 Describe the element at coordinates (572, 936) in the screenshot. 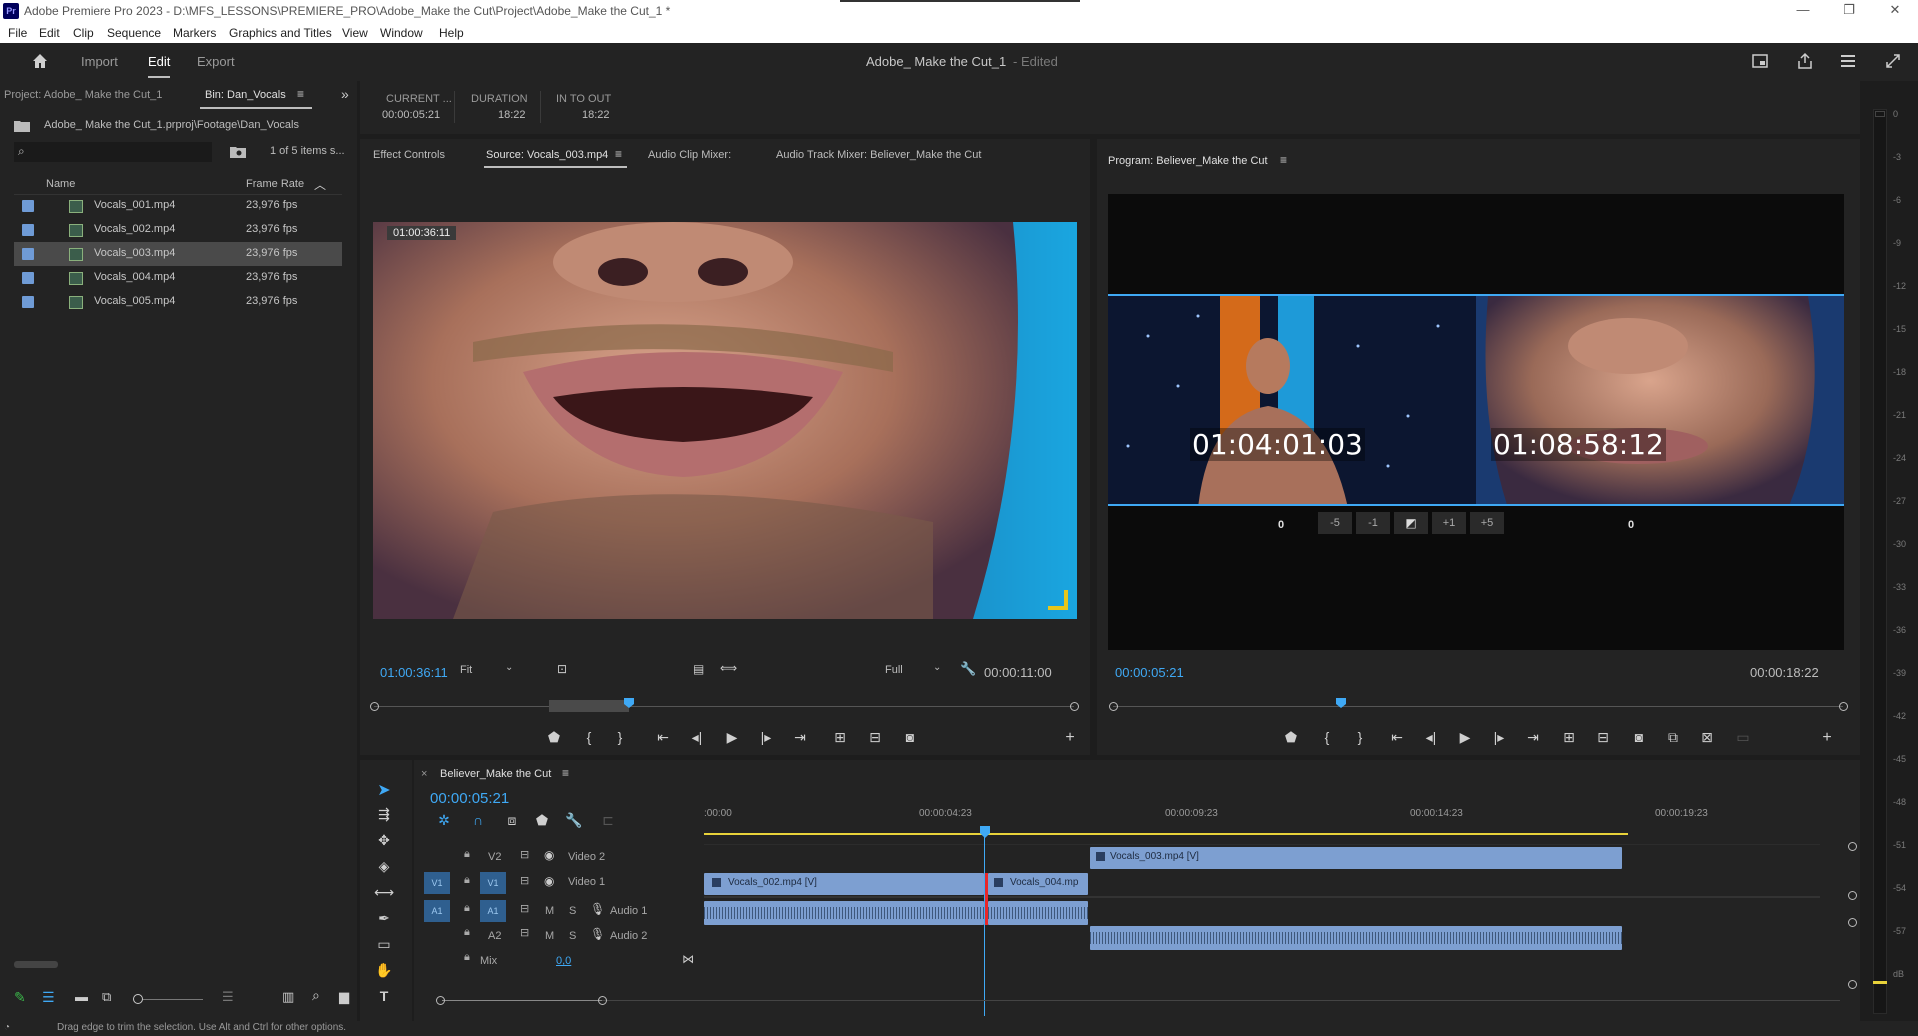

I see `solo-button: S` at that location.